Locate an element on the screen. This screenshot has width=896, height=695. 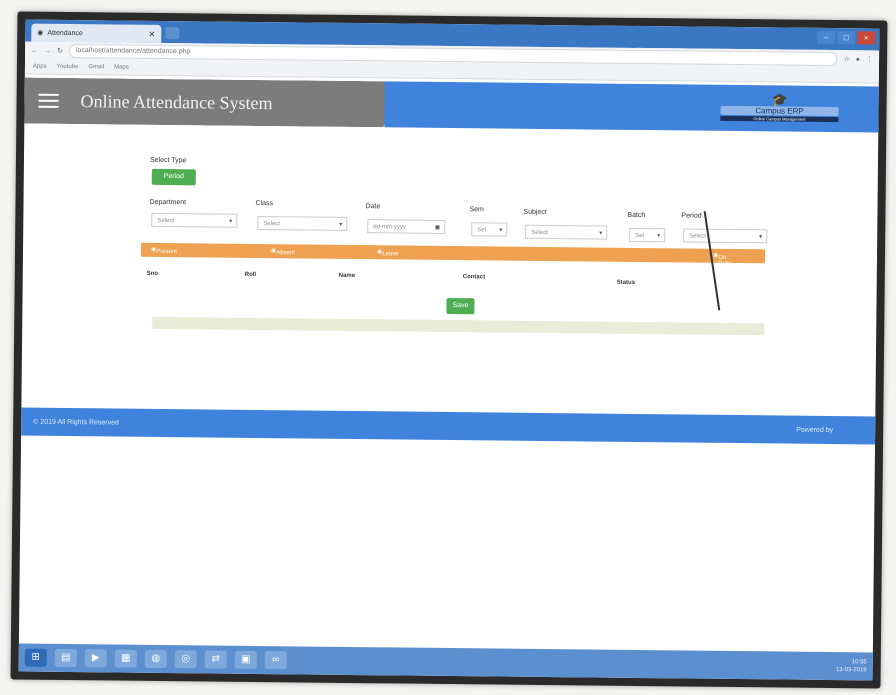
type-button: Period is located at coordinates (173, 177).